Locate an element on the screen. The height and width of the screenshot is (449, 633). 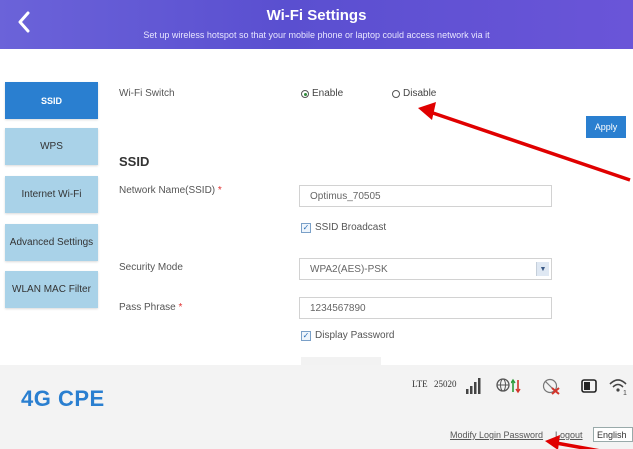
security-mode-label: Security Mode is located at coordinates (151, 267).